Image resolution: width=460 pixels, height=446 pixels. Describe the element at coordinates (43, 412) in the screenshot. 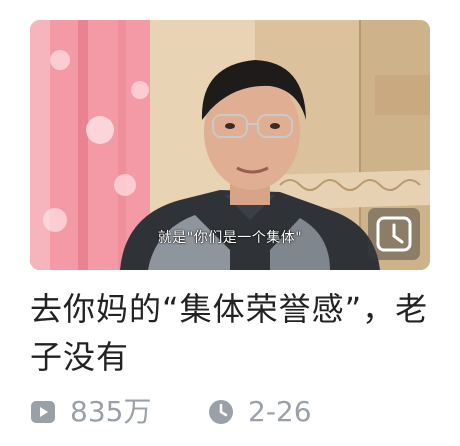

I see `play-icon` at that location.